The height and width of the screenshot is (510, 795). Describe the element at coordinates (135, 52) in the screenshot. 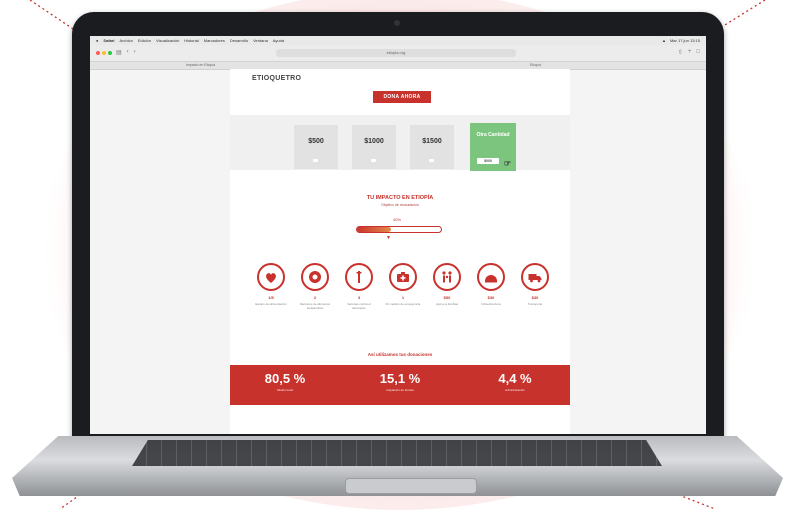

I see `forward-icon: ›` at that location.